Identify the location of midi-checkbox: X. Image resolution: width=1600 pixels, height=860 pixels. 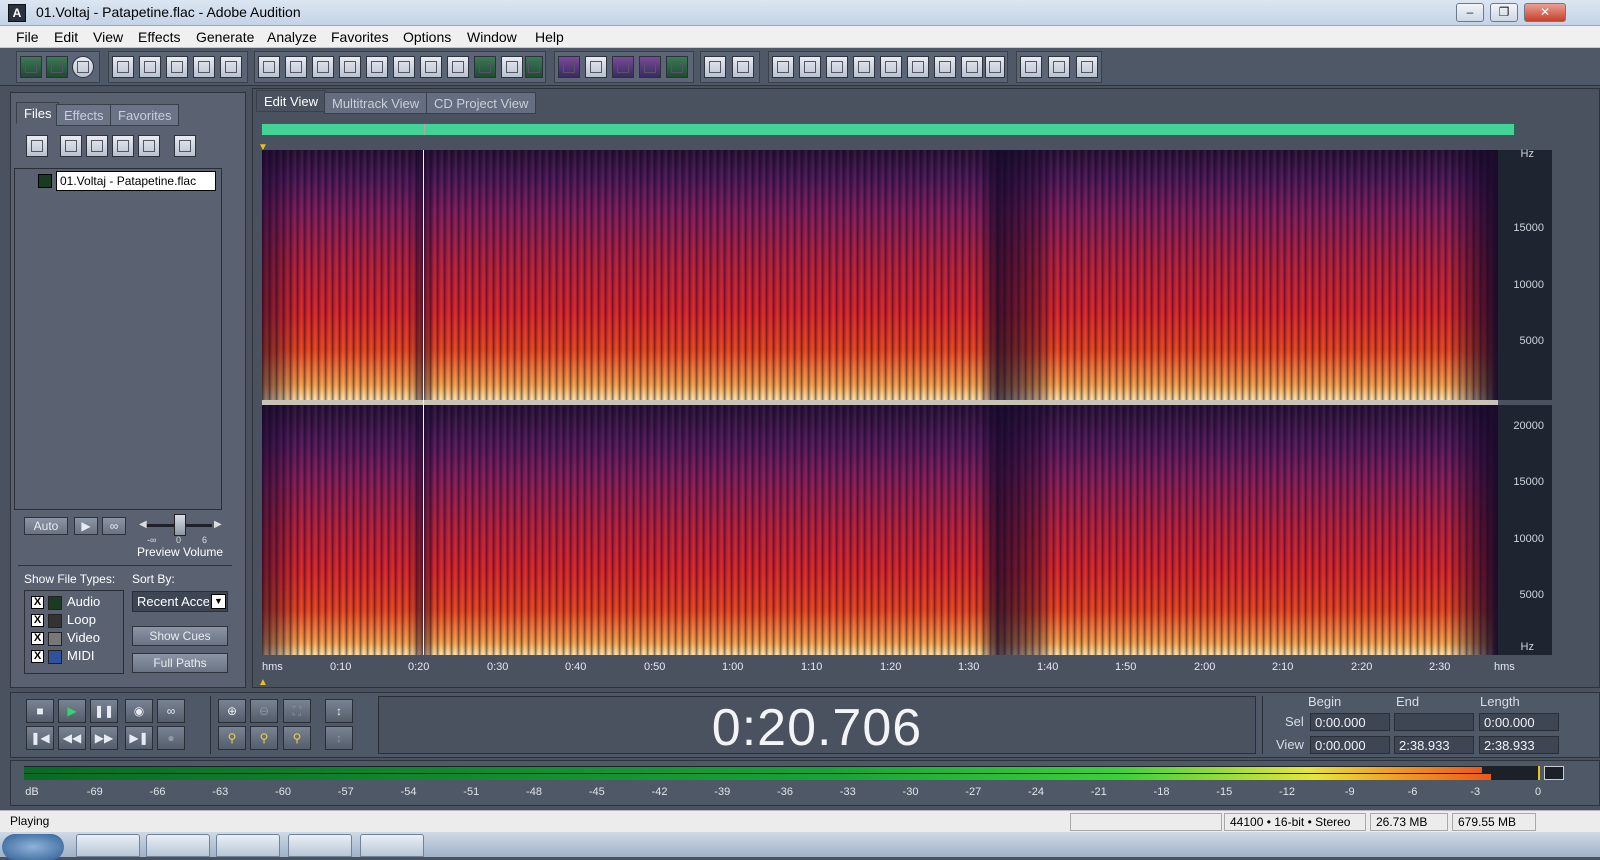
(37, 656).